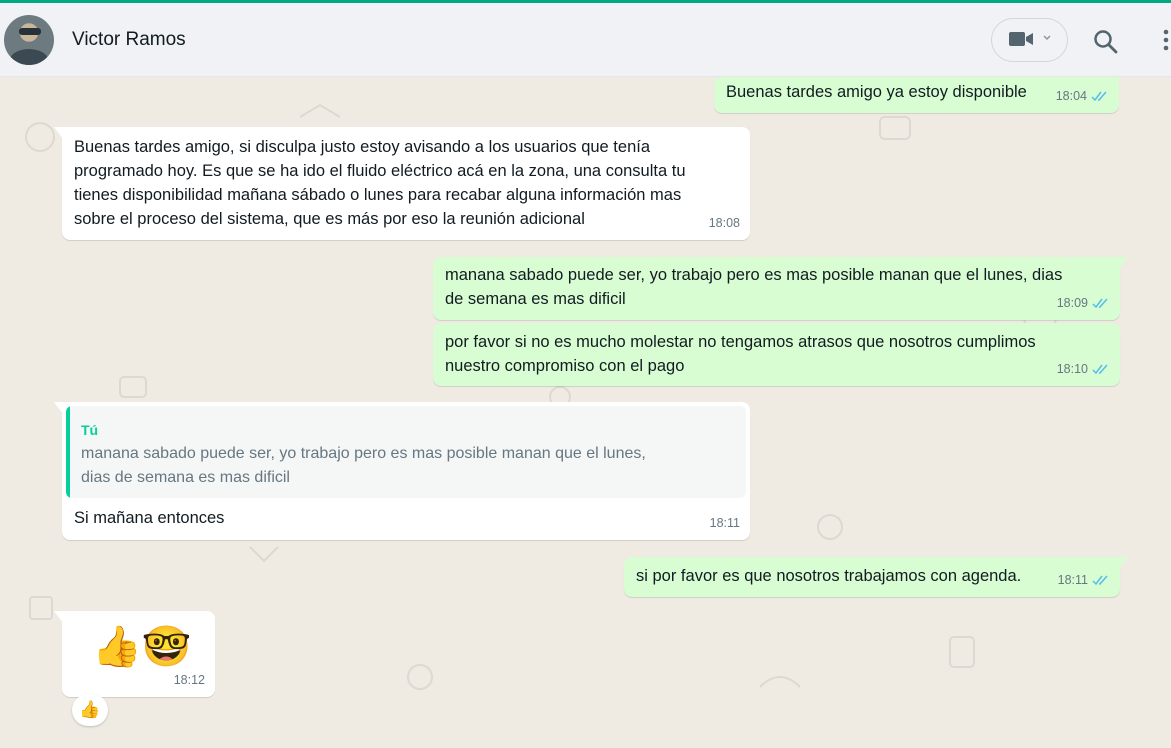 This screenshot has height=748, width=1171. I want to click on message-time: 18:12, so click(189, 680).